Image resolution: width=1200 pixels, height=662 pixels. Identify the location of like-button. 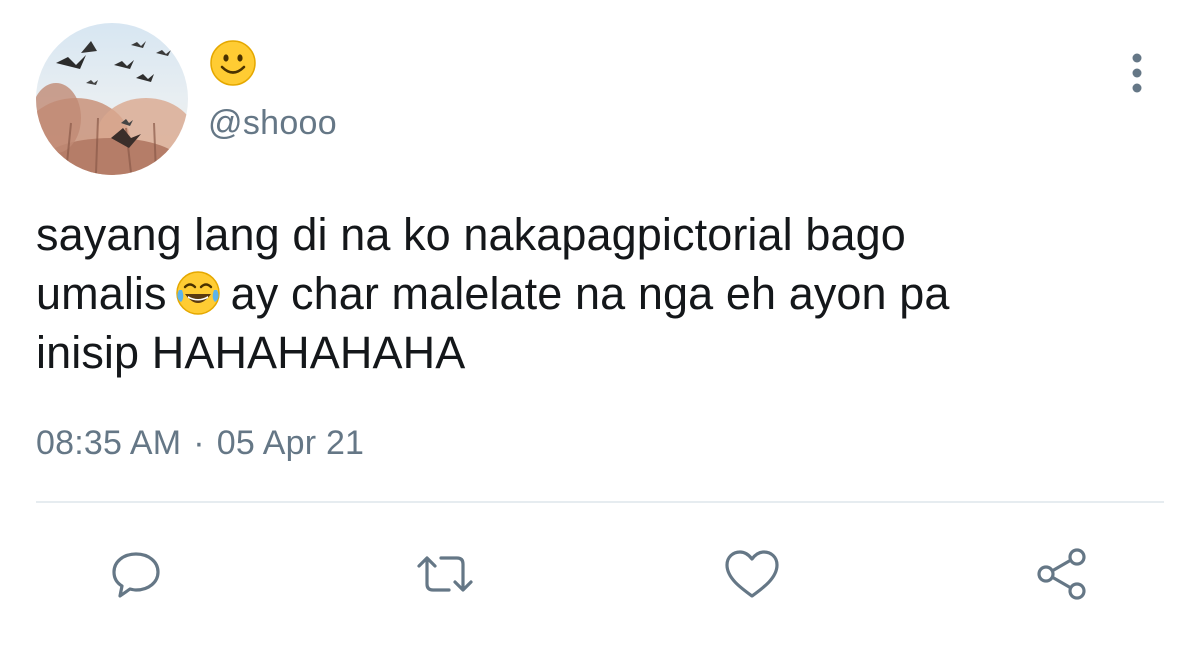
(752, 574).